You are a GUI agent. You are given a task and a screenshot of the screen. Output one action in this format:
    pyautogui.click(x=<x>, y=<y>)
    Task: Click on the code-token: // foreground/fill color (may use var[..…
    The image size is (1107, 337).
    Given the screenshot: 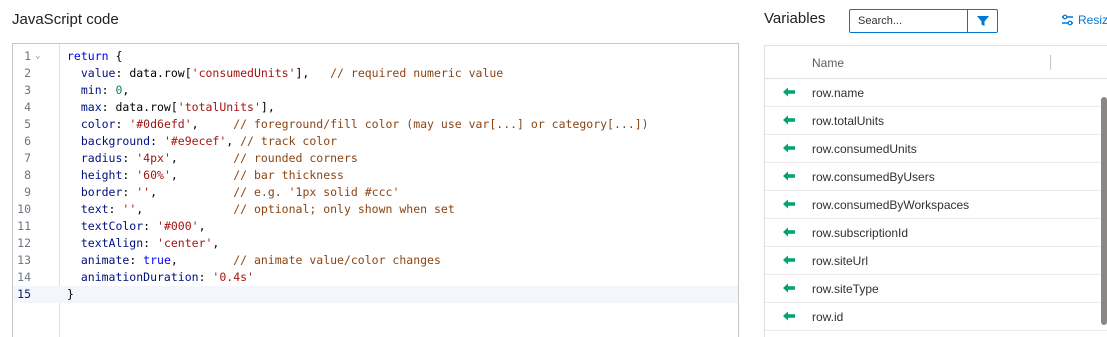 What is the action you would take?
    pyautogui.click(x=441, y=124)
    